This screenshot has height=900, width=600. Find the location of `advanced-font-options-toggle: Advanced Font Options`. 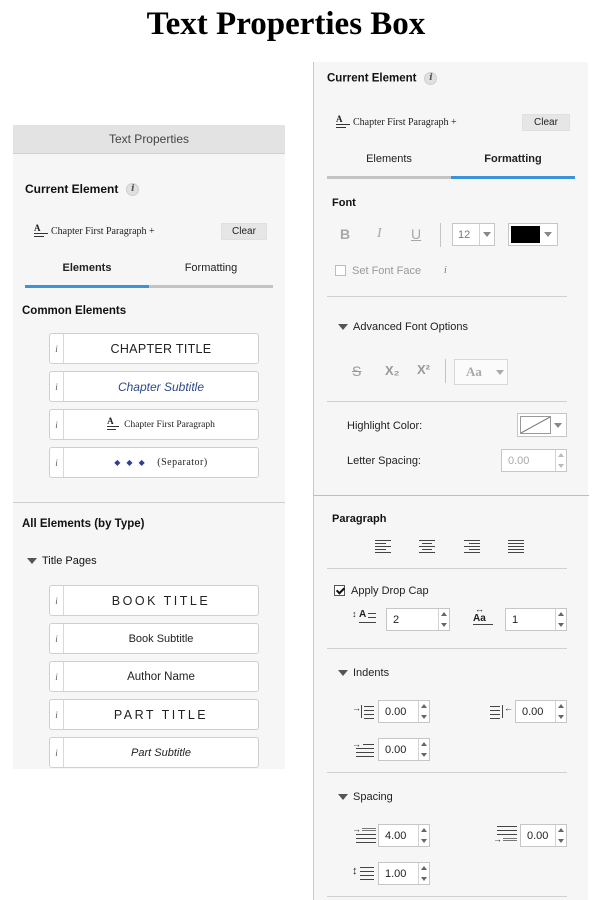

advanced-font-options-toggle: Advanced Font Options is located at coordinates (403, 327).